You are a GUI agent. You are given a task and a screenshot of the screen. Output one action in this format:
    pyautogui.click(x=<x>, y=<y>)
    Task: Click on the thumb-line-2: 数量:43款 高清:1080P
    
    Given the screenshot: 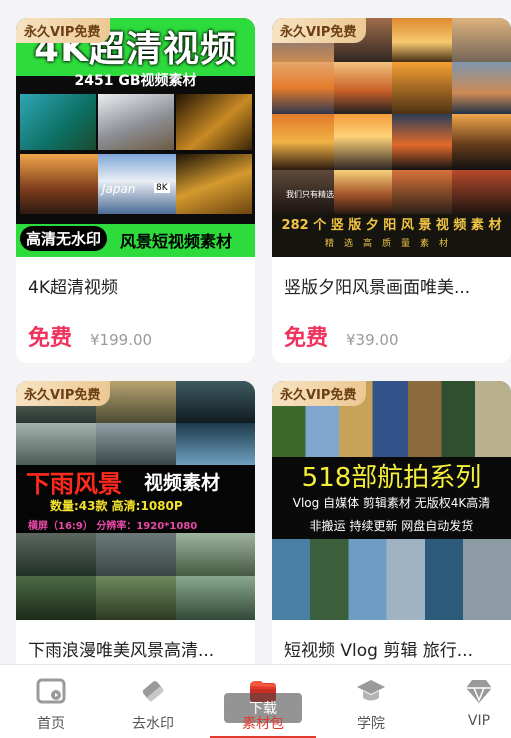 What is the action you would take?
    pyautogui.click(x=116, y=506)
    